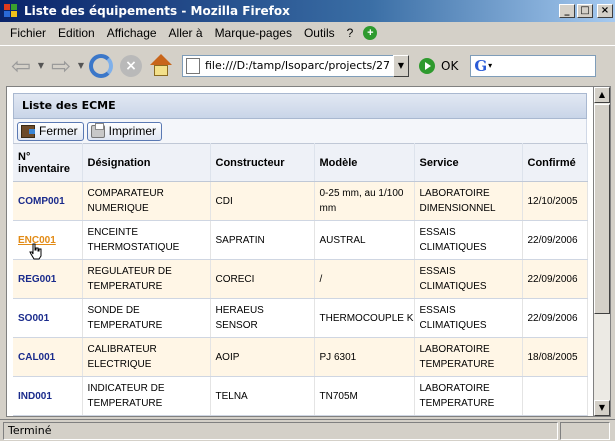 The height and width of the screenshot is (441, 615). What do you see at coordinates (364, 162) in the screenshot?
I see `column-header: Modèle` at bounding box center [364, 162].